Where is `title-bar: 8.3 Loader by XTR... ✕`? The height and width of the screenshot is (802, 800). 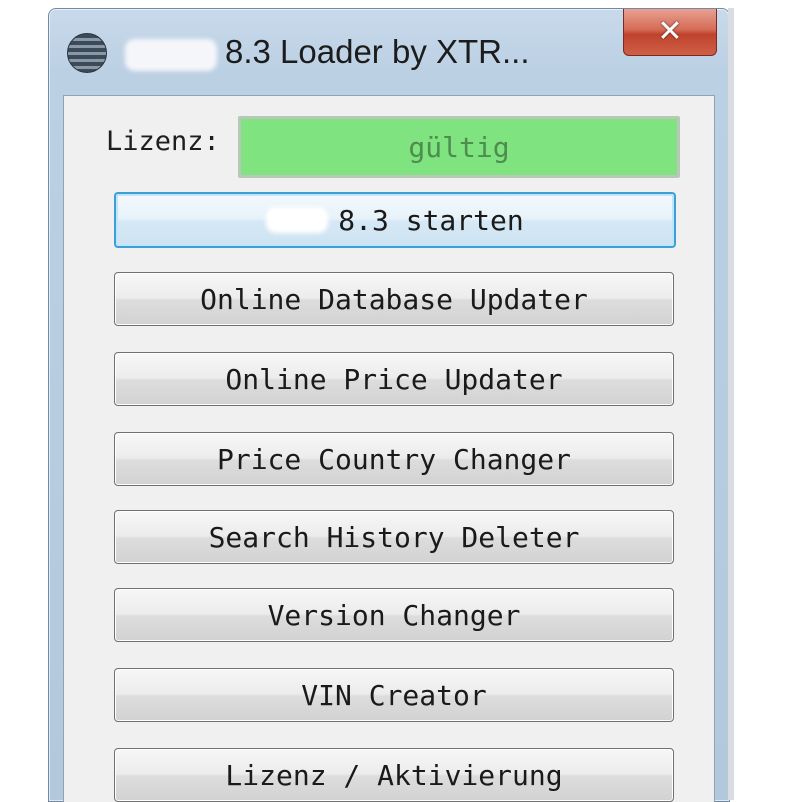 title-bar: 8.3 Loader by XTR... ✕ is located at coordinates (389, 52).